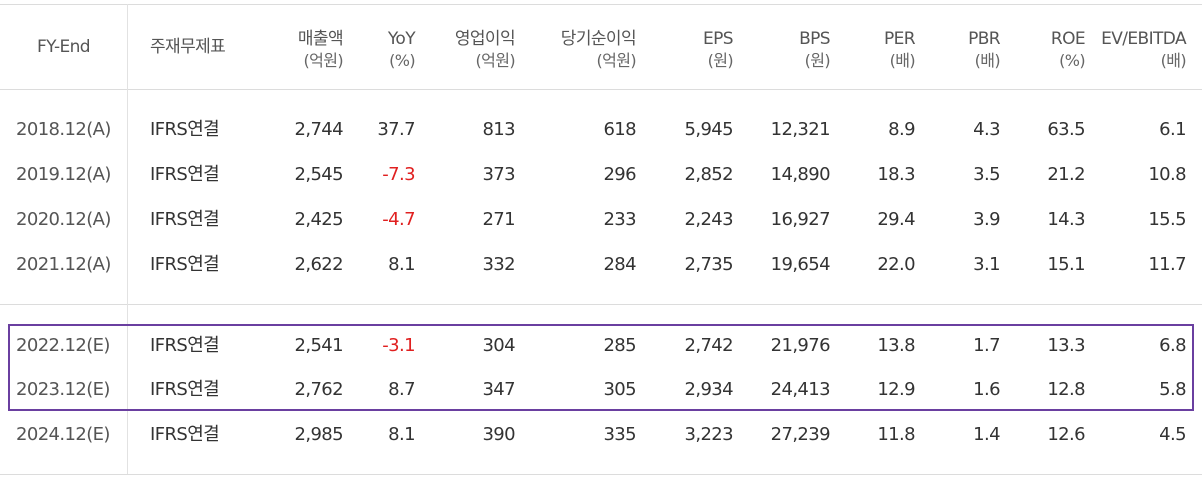  What do you see at coordinates (63, 174) in the screenshot?
I see `cell-fy-end: 2019.12(A)` at bounding box center [63, 174].